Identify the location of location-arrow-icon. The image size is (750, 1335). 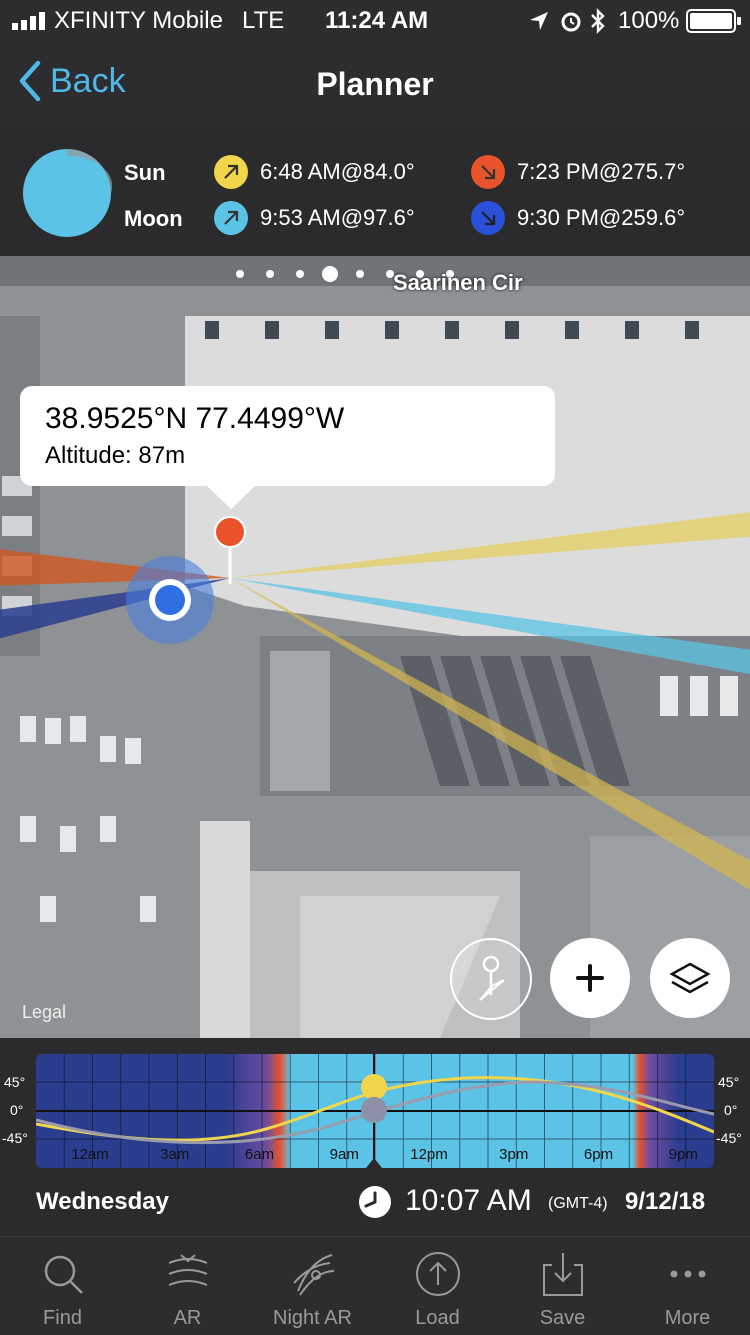
(539, 21).